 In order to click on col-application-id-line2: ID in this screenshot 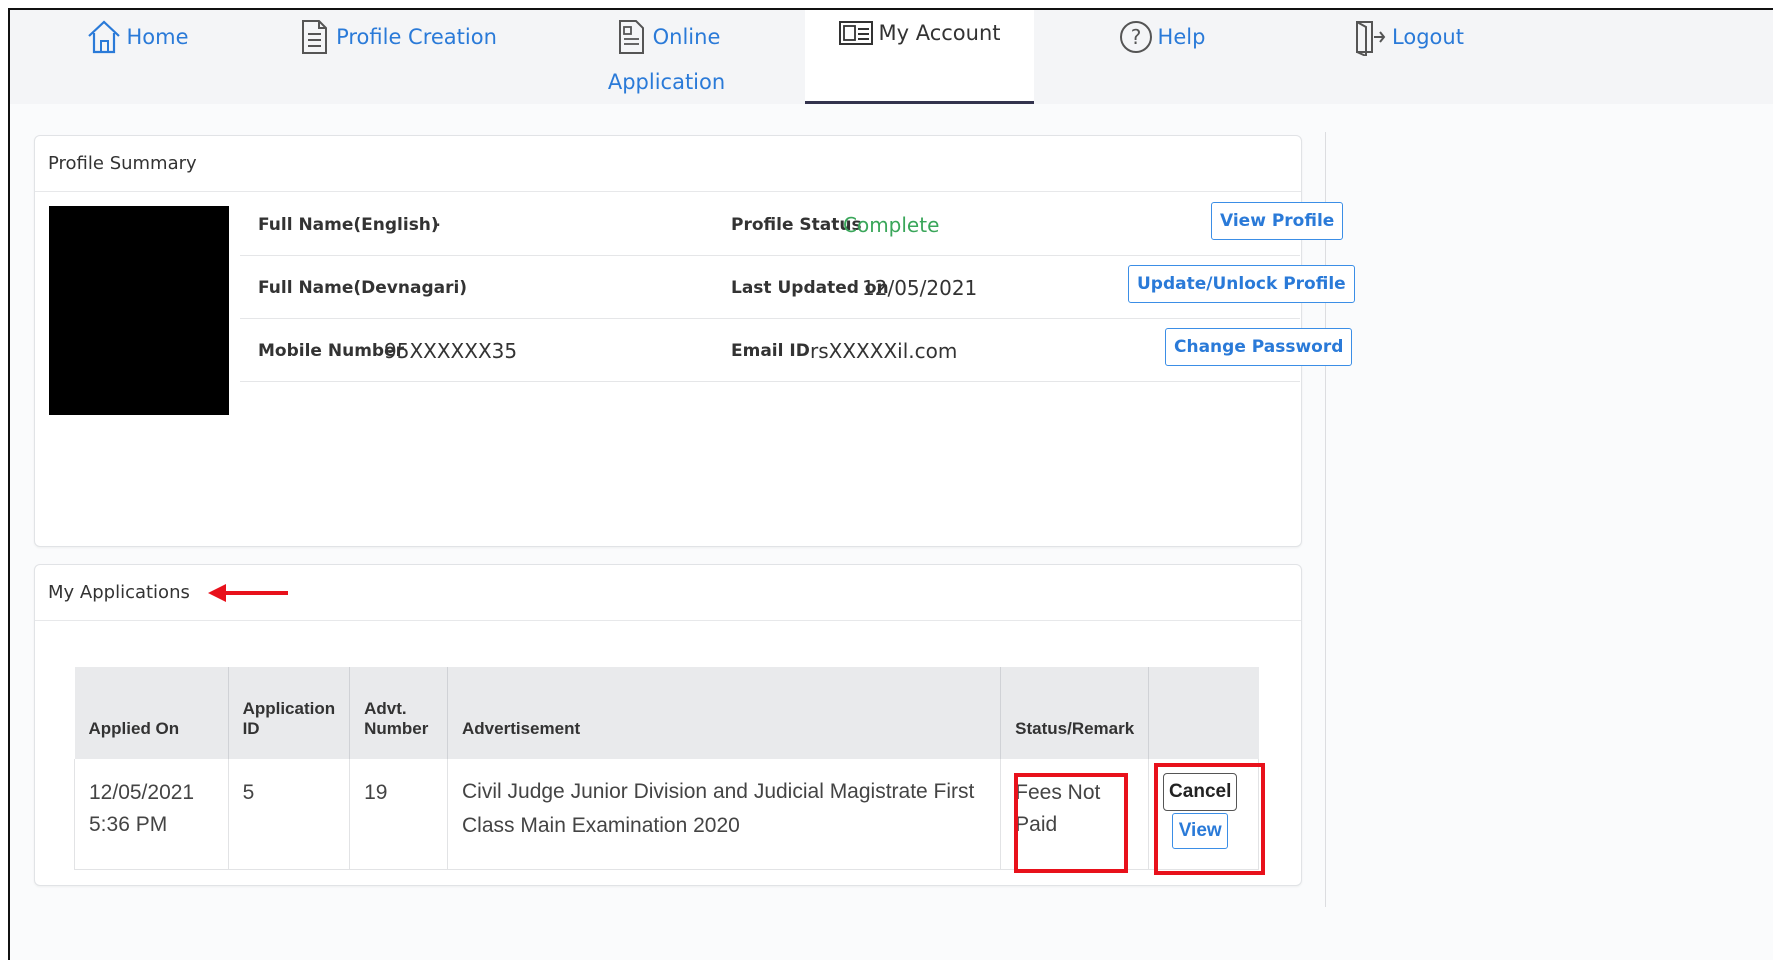, I will do `click(251, 728)`.